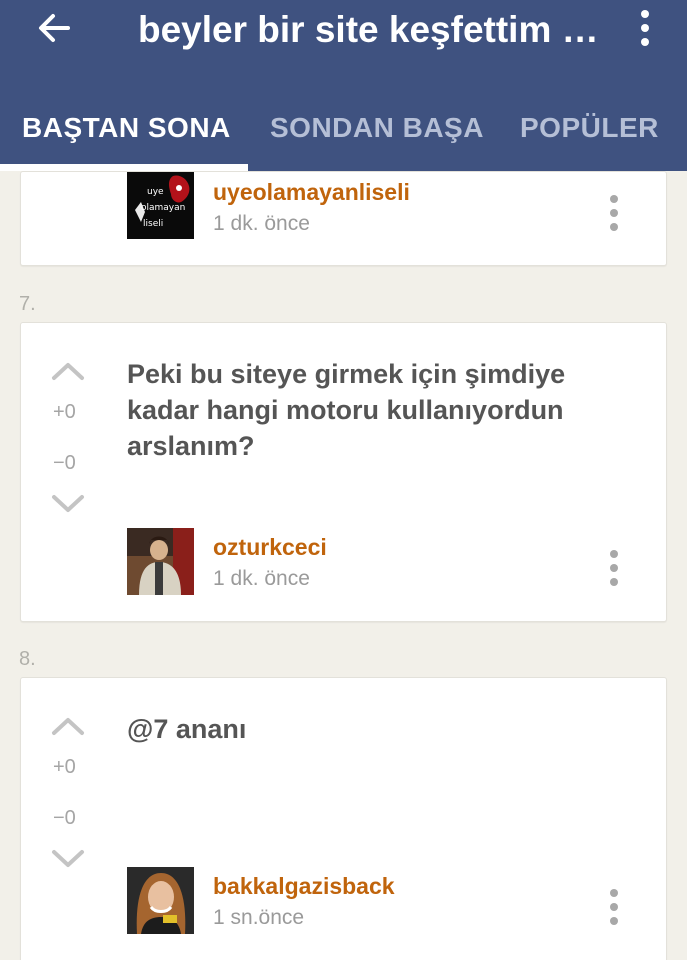 This screenshot has width=687, height=960. What do you see at coordinates (124, 167) in the screenshot?
I see `active-tab-indicator` at bounding box center [124, 167].